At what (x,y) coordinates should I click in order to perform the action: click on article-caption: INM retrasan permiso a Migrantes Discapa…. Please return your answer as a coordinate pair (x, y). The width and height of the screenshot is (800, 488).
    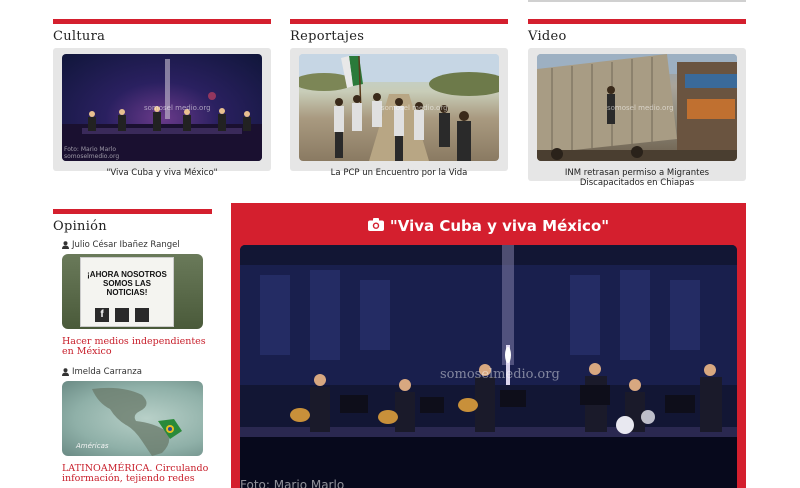
    Looking at the image, I should click on (637, 178).